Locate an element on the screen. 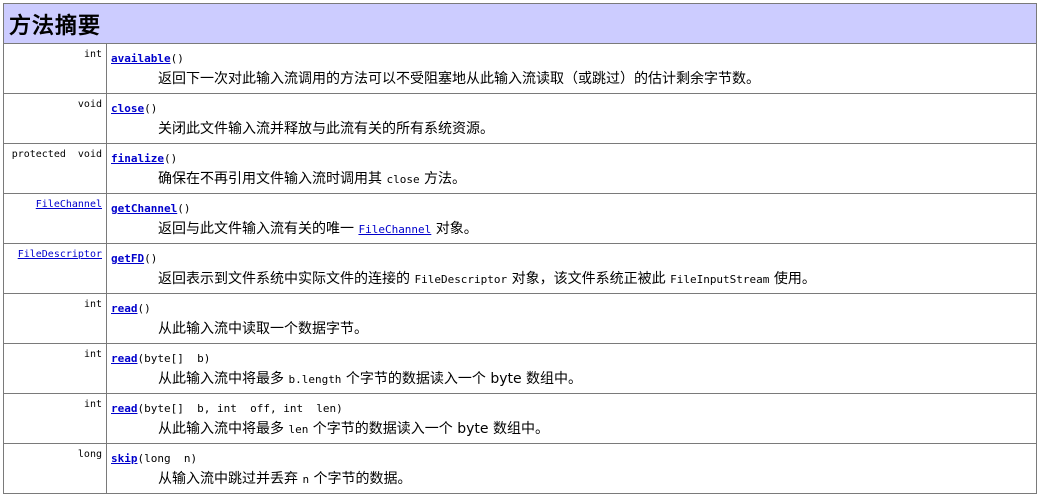  return-type: FileDescriptor is located at coordinates (55, 268).